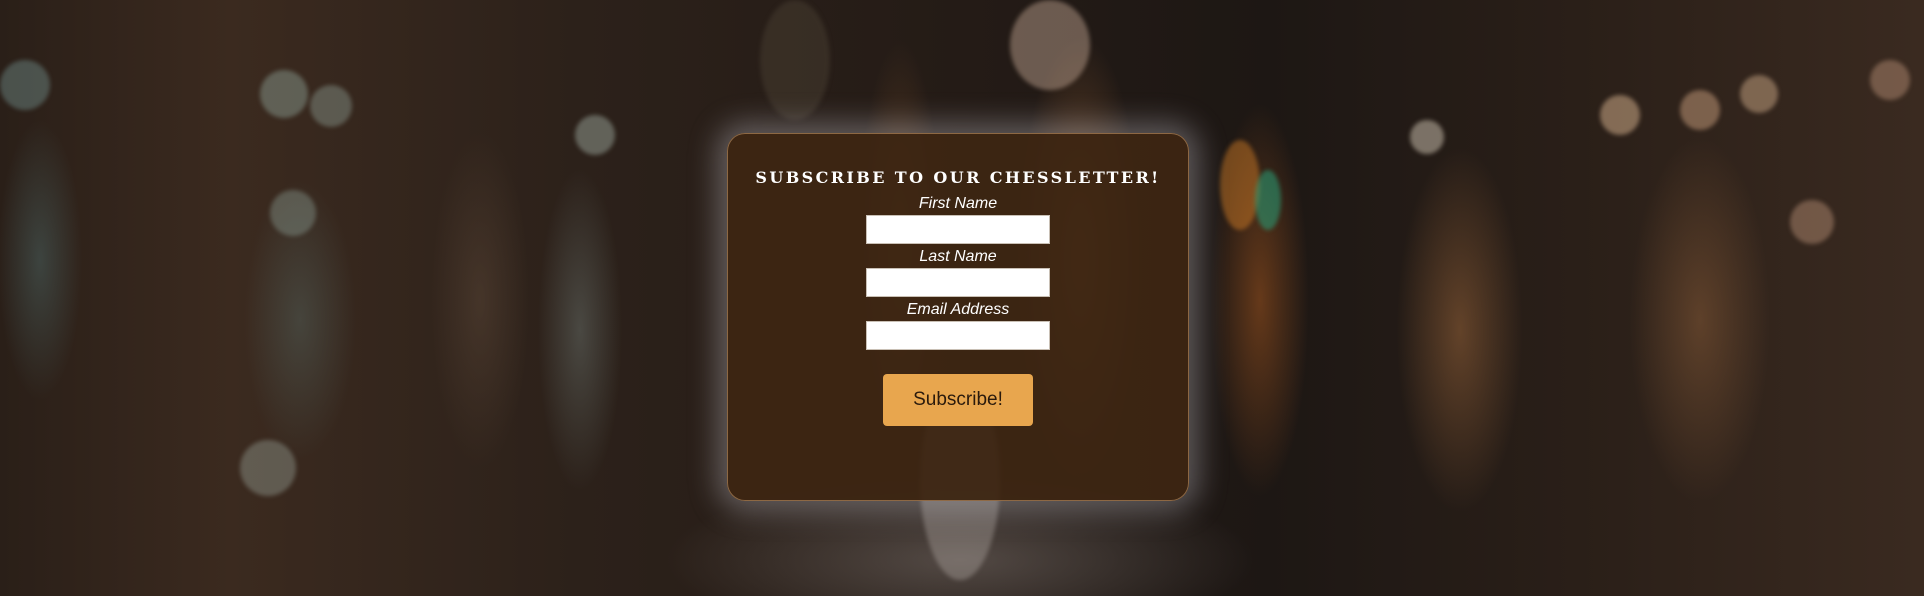  Describe the element at coordinates (958, 400) in the screenshot. I see `subscribe-button: Subscribe!` at that location.